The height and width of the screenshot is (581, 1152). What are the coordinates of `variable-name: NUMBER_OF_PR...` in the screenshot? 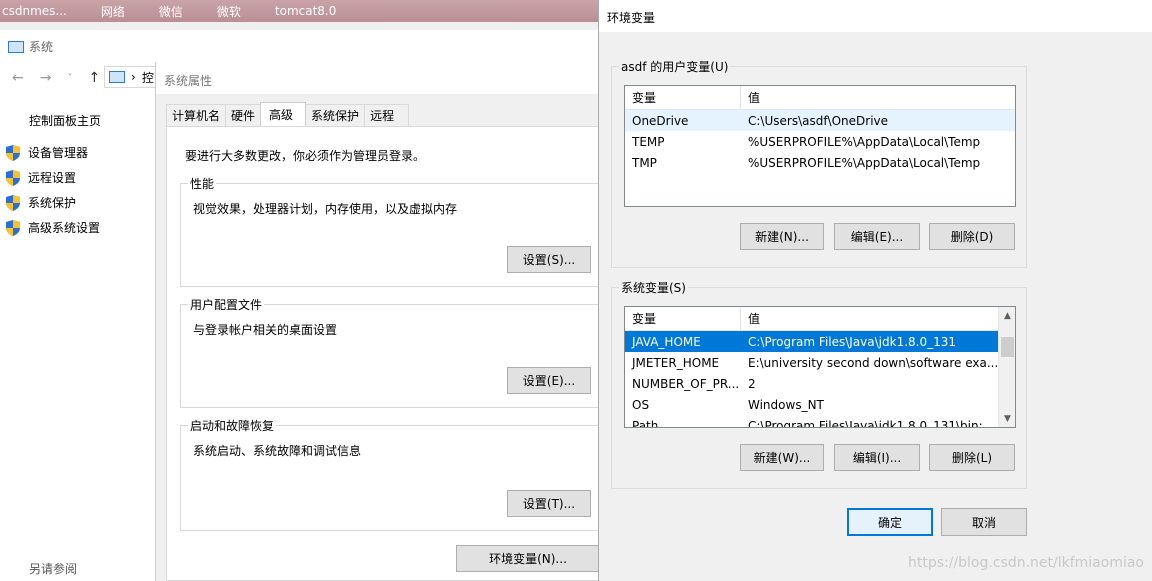 It's located at (686, 383).